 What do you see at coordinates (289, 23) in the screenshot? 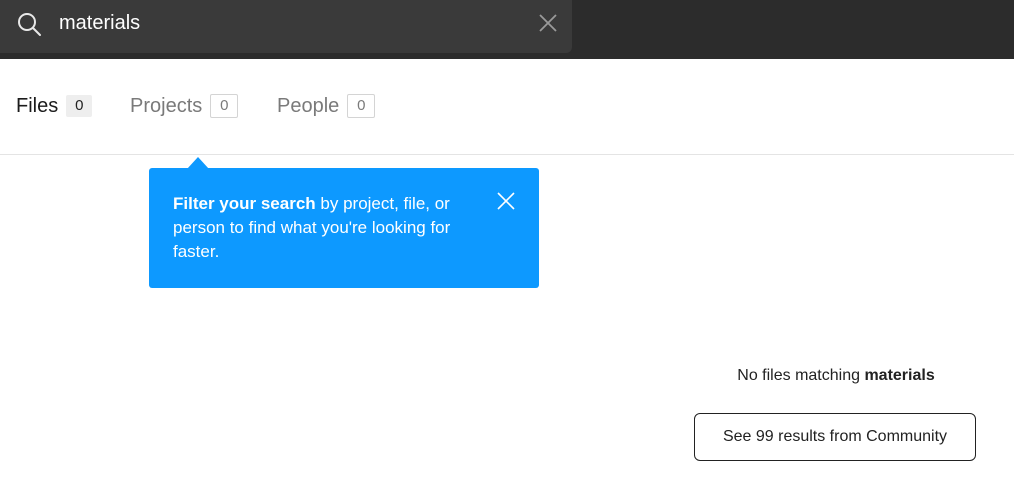
I see `search-input` at bounding box center [289, 23].